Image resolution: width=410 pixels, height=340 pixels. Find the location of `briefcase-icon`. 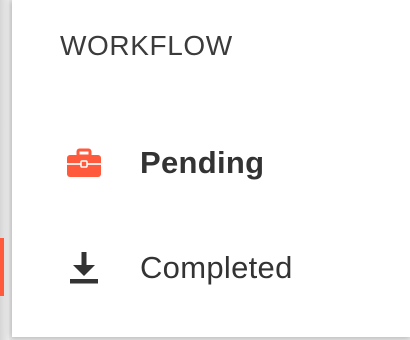

briefcase-icon is located at coordinates (84, 163).